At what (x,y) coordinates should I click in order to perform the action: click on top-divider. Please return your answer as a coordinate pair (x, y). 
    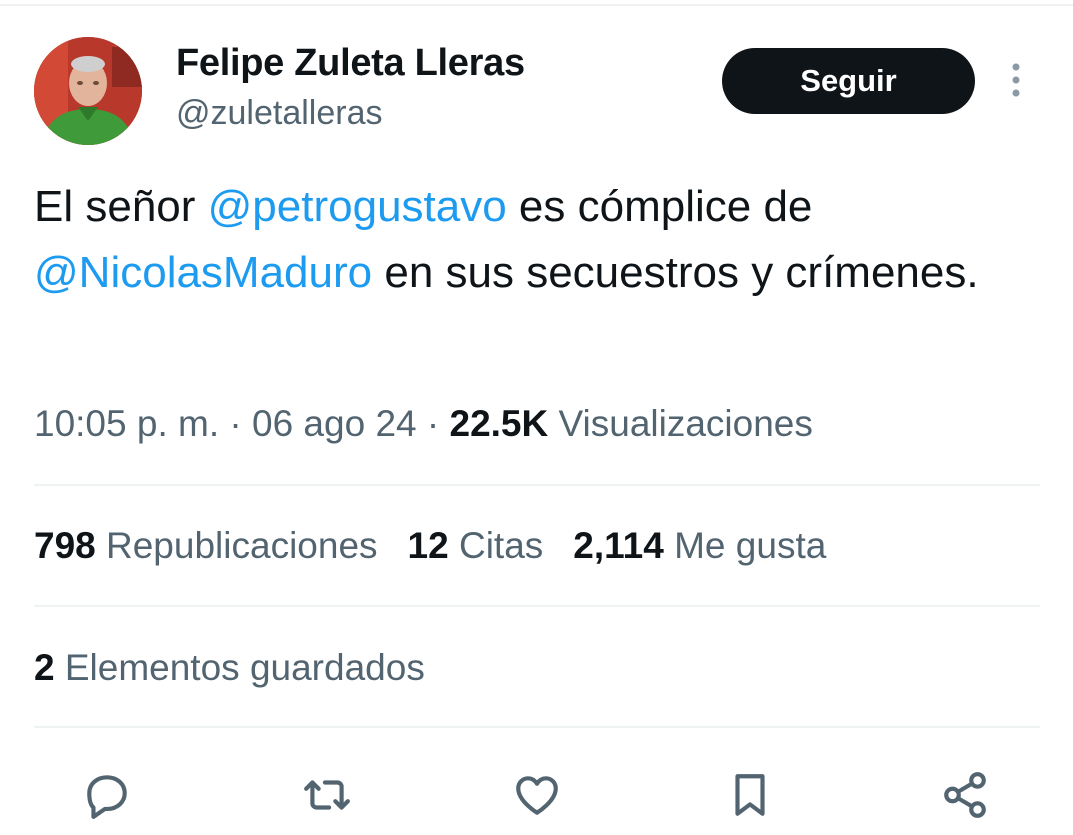
    Looking at the image, I should click on (536, 5).